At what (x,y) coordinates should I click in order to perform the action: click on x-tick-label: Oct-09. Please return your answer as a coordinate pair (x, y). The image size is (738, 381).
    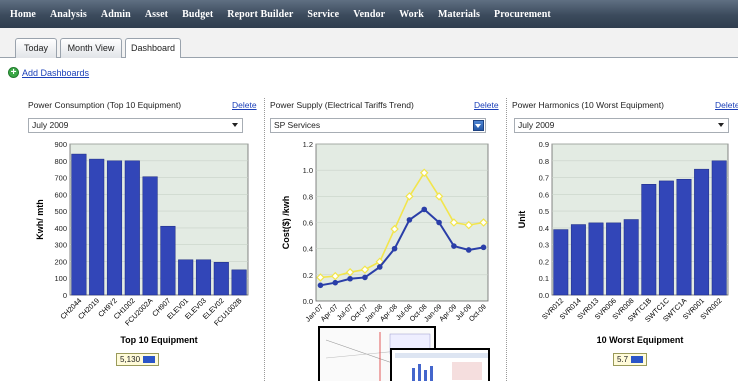
    Looking at the image, I should click on (478, 313).